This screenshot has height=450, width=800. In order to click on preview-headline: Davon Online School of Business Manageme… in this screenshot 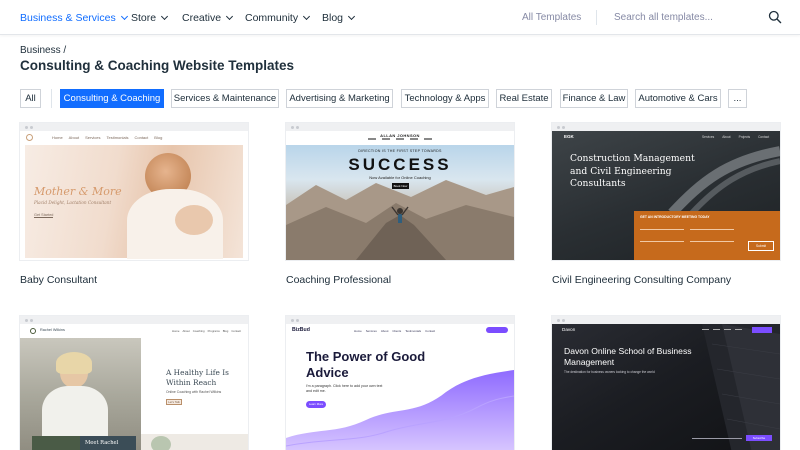, I will do `click(628, 356)`.